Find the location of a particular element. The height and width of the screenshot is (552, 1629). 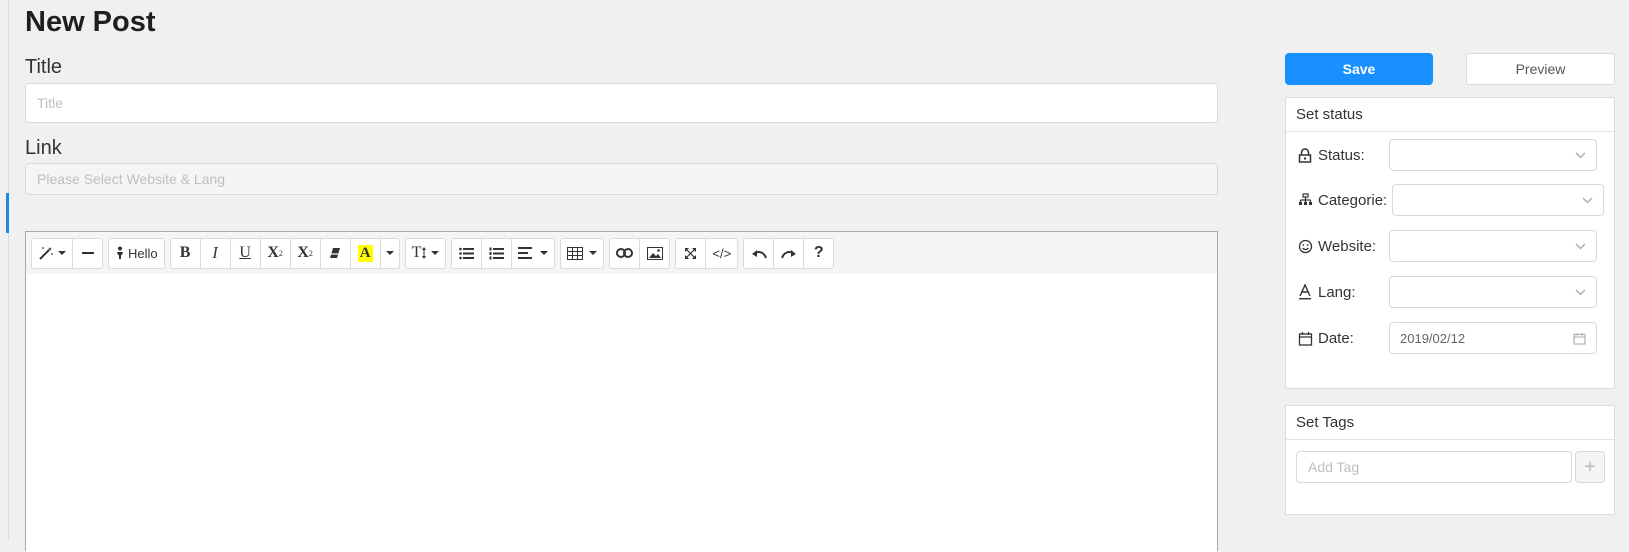

website-select is located at coordinates (1493, 246).